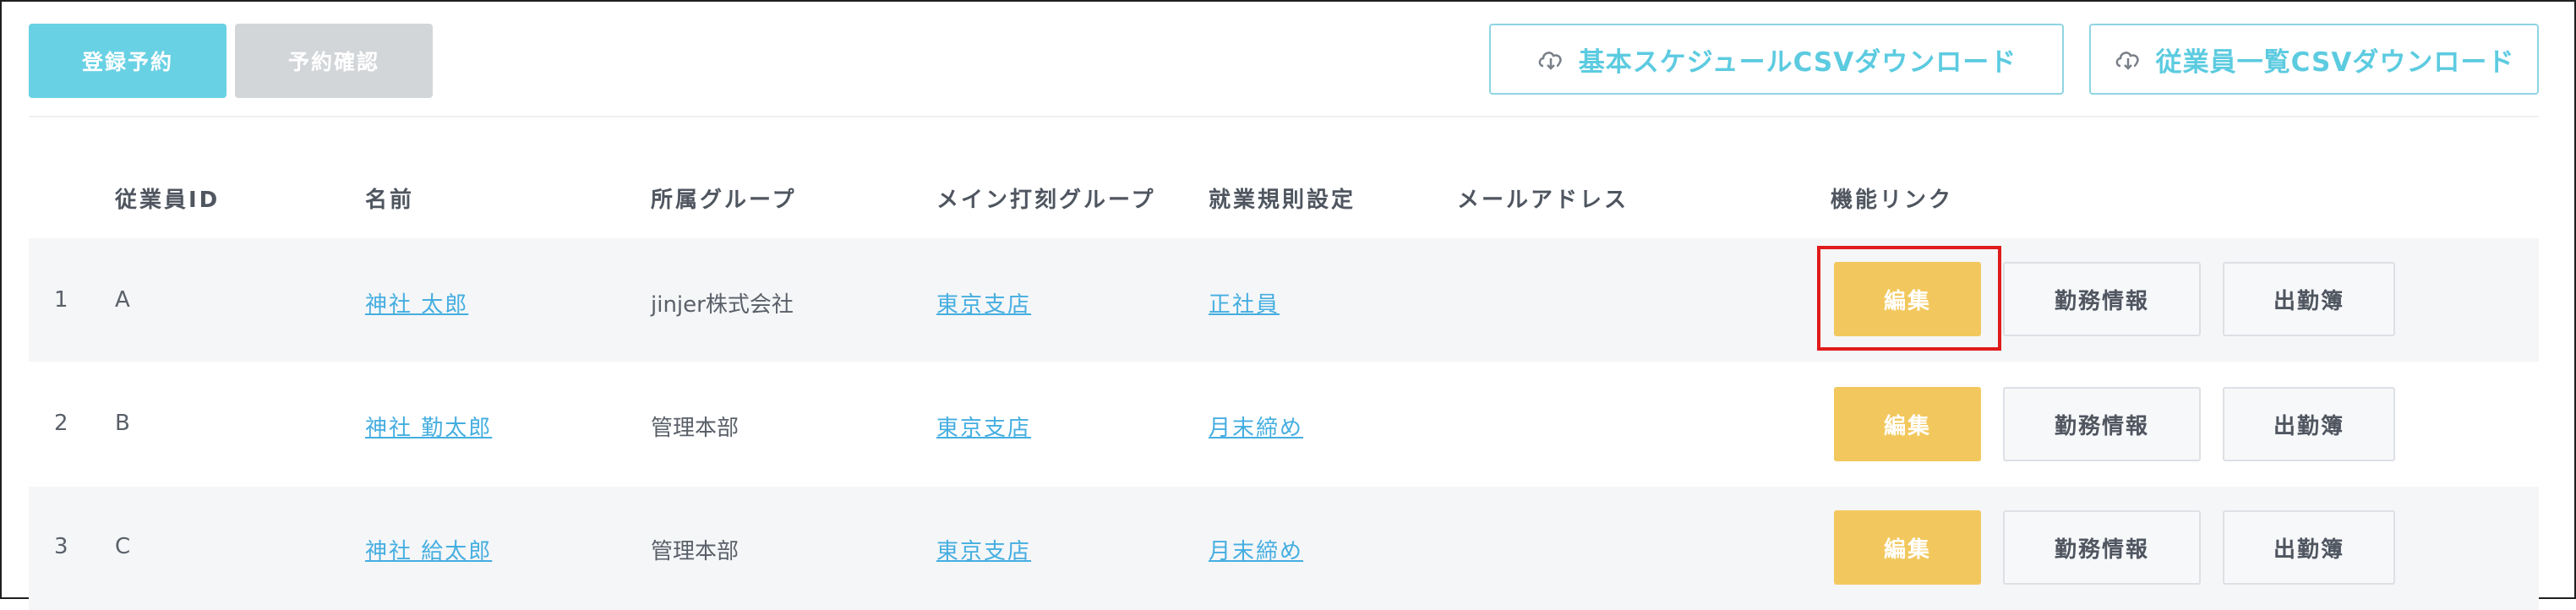 This screenshot has height=610, width=2576. What do you see at coordinates (416, 303) in the screenshot?
I see `employee-name-link: 神社 太郎` at bounding box center [416, 303].